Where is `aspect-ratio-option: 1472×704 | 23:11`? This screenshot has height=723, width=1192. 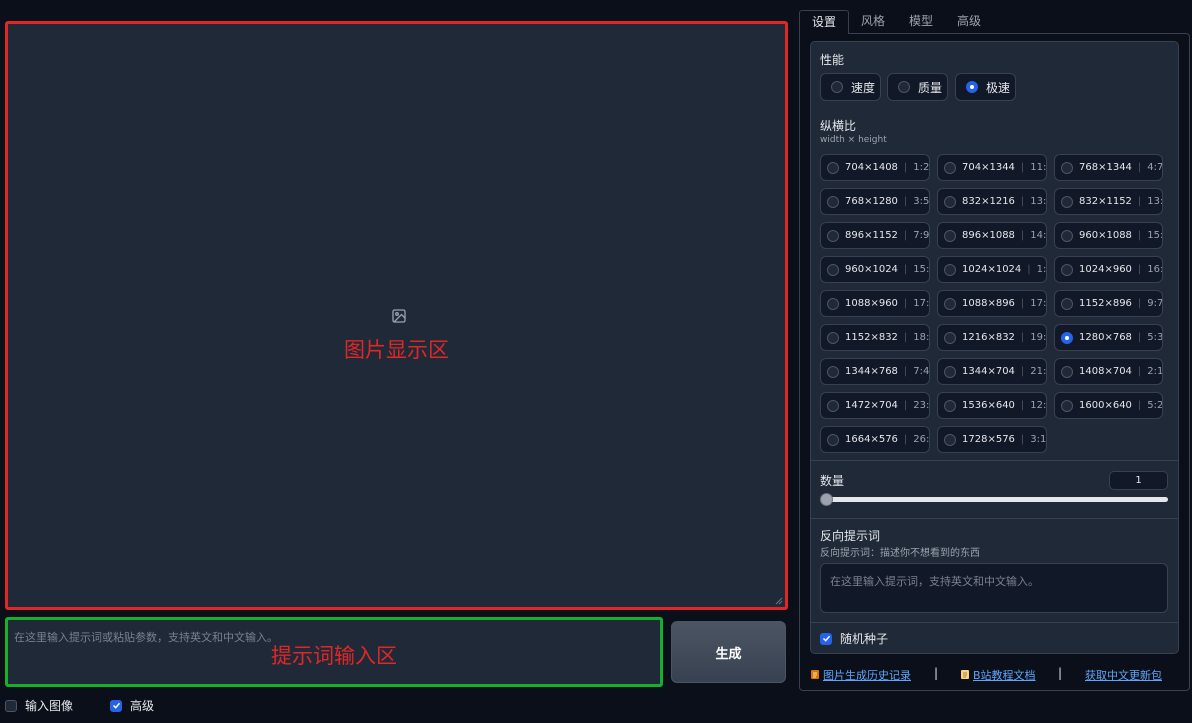 aspect-ratio-option: 1472×704 | 23:11 is located at coordinates (875, 405).